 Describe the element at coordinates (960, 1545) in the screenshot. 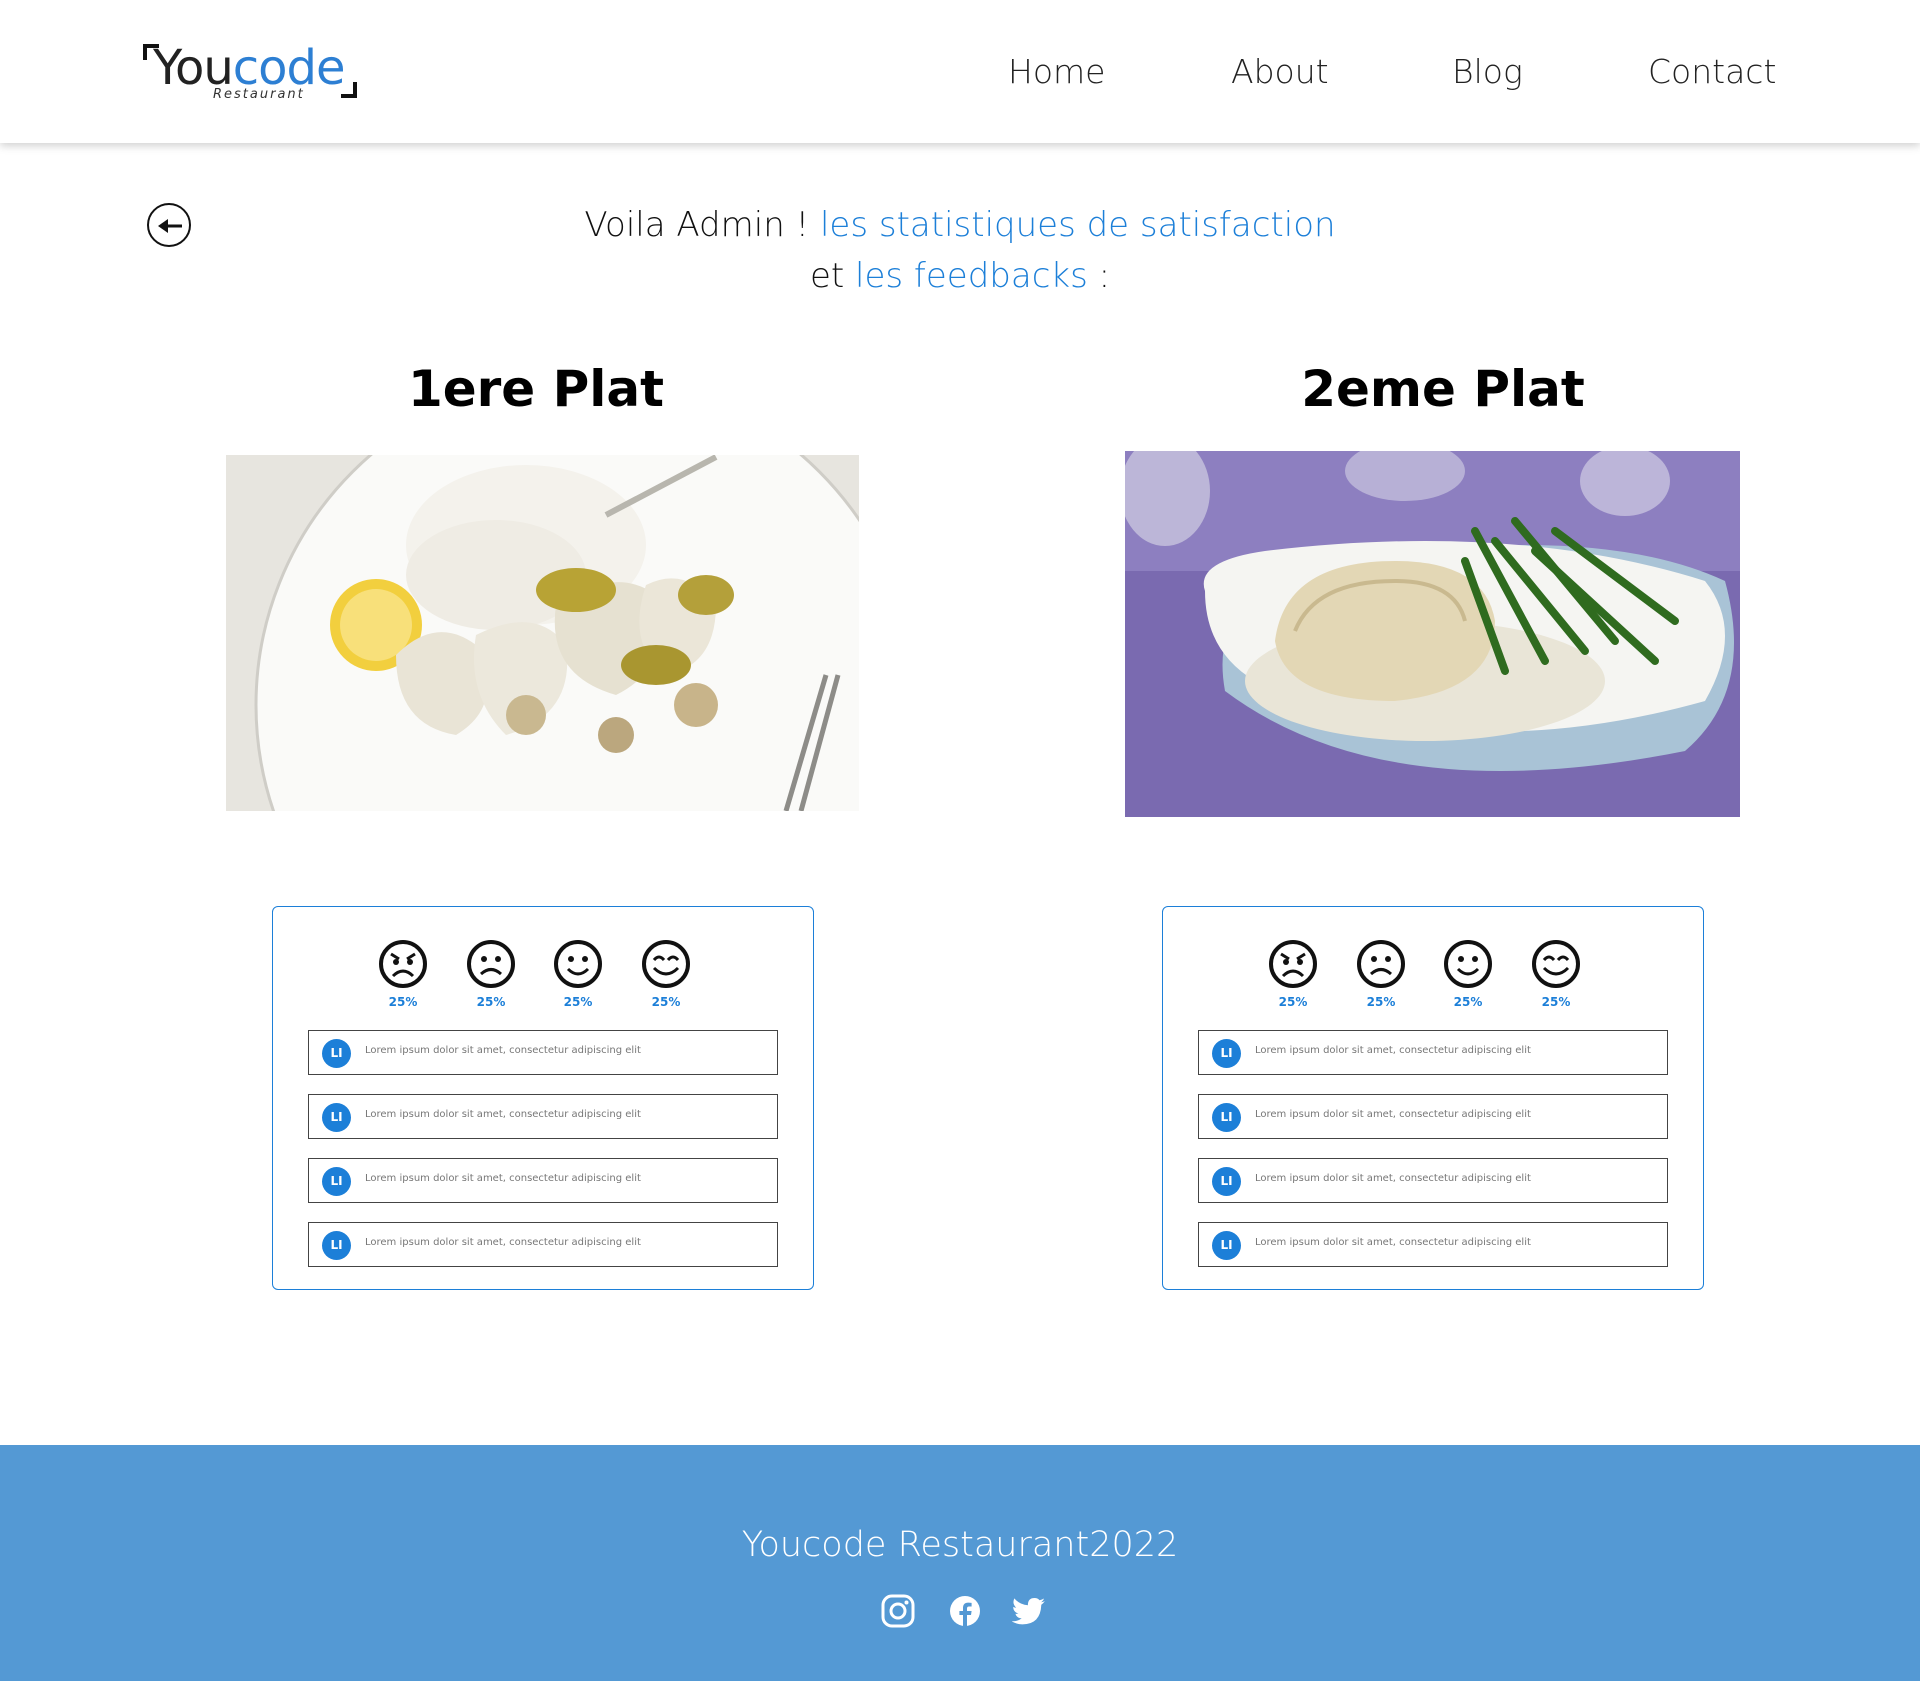

I see `footer-title: Youcode Restaurant2022` at that location.